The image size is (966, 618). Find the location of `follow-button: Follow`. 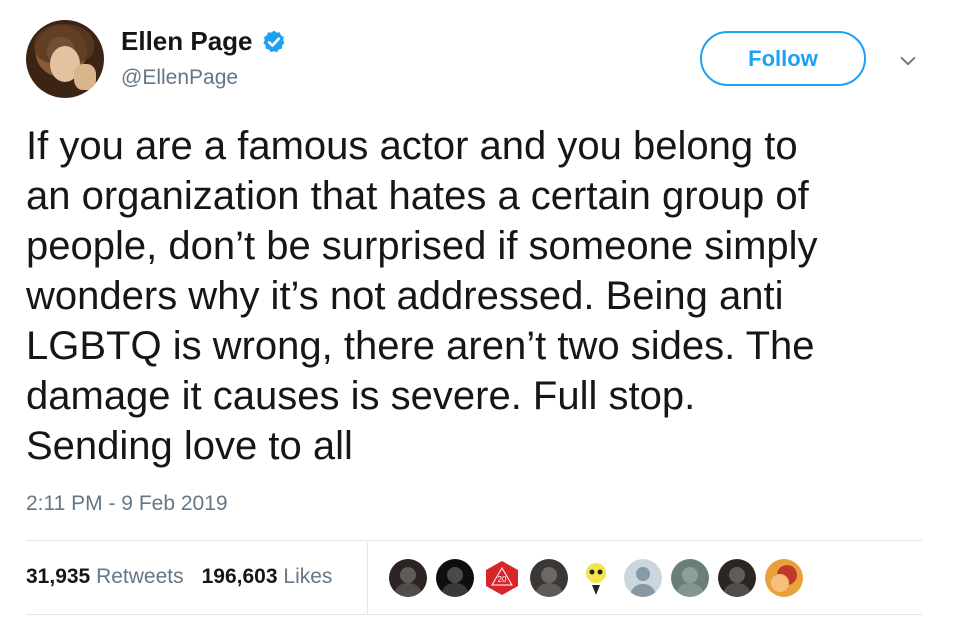

follow-button: Follow is located at coordinates (783, 58).